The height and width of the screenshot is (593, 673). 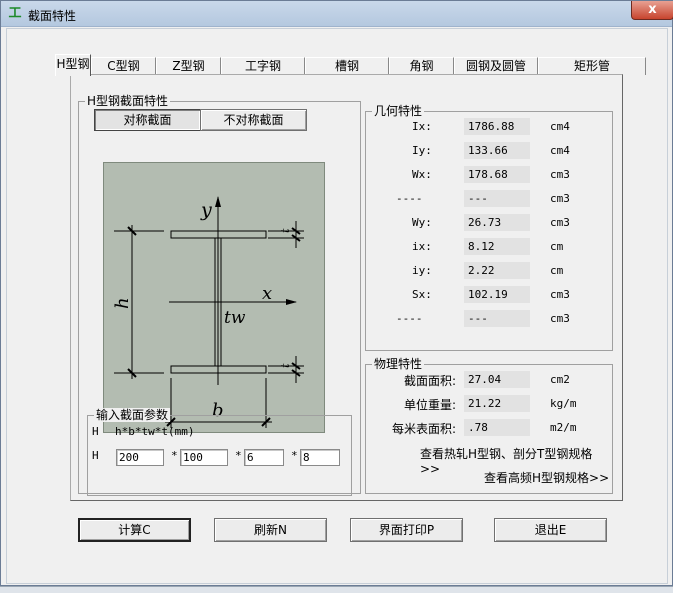 I want to click on geometry-label: Sx:, so click(x=422, y=294).